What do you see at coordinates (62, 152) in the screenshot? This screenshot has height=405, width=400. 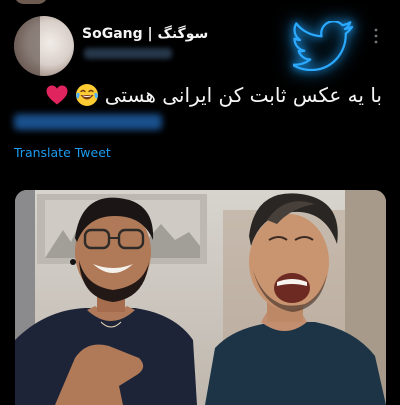 I see `translate-tweet-link: Translate Tweet` at bounding box center [62, 152].